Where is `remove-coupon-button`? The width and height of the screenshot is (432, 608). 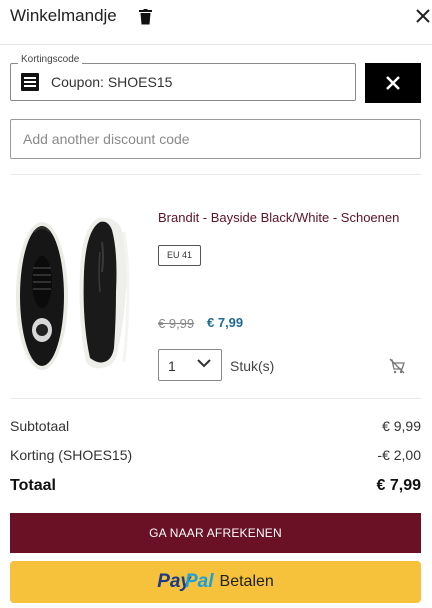
remove-coupon-button is located at coordinates (393, 83).